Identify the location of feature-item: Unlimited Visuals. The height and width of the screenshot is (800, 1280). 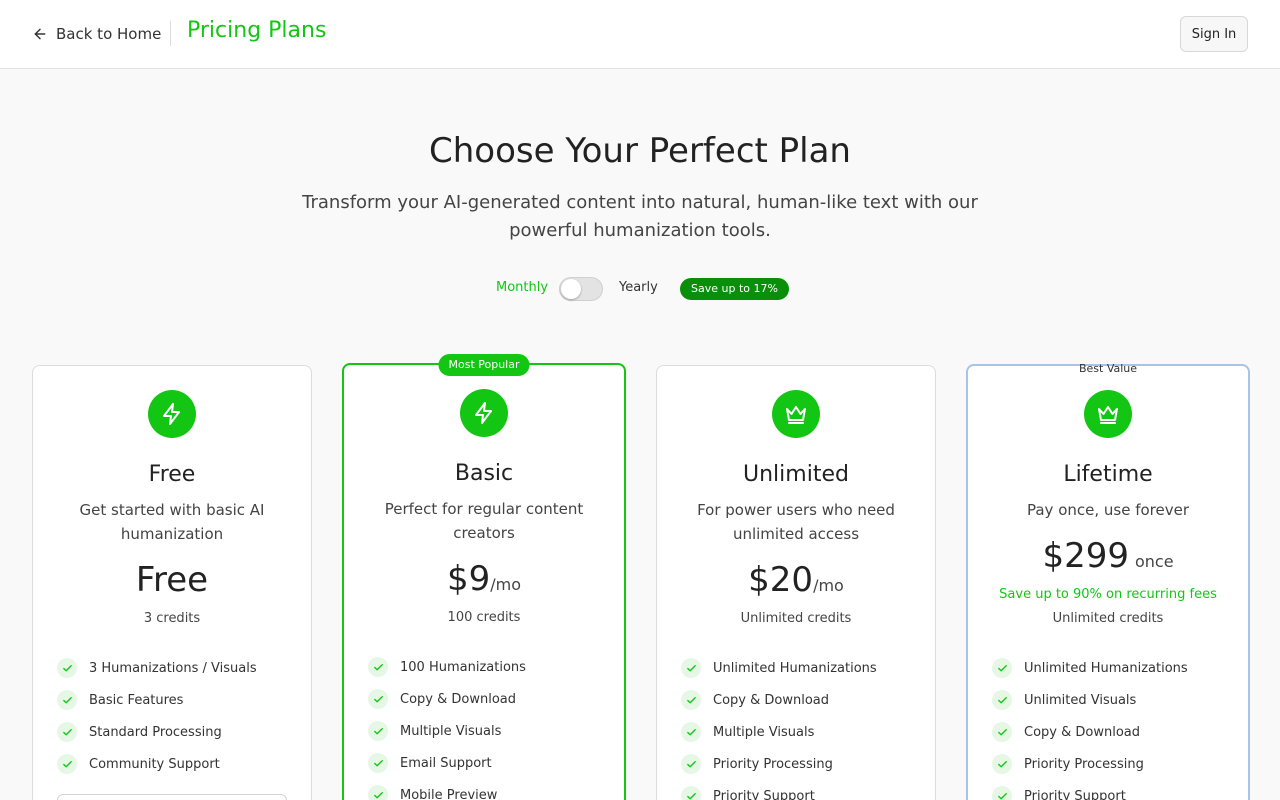
(1110, 700).